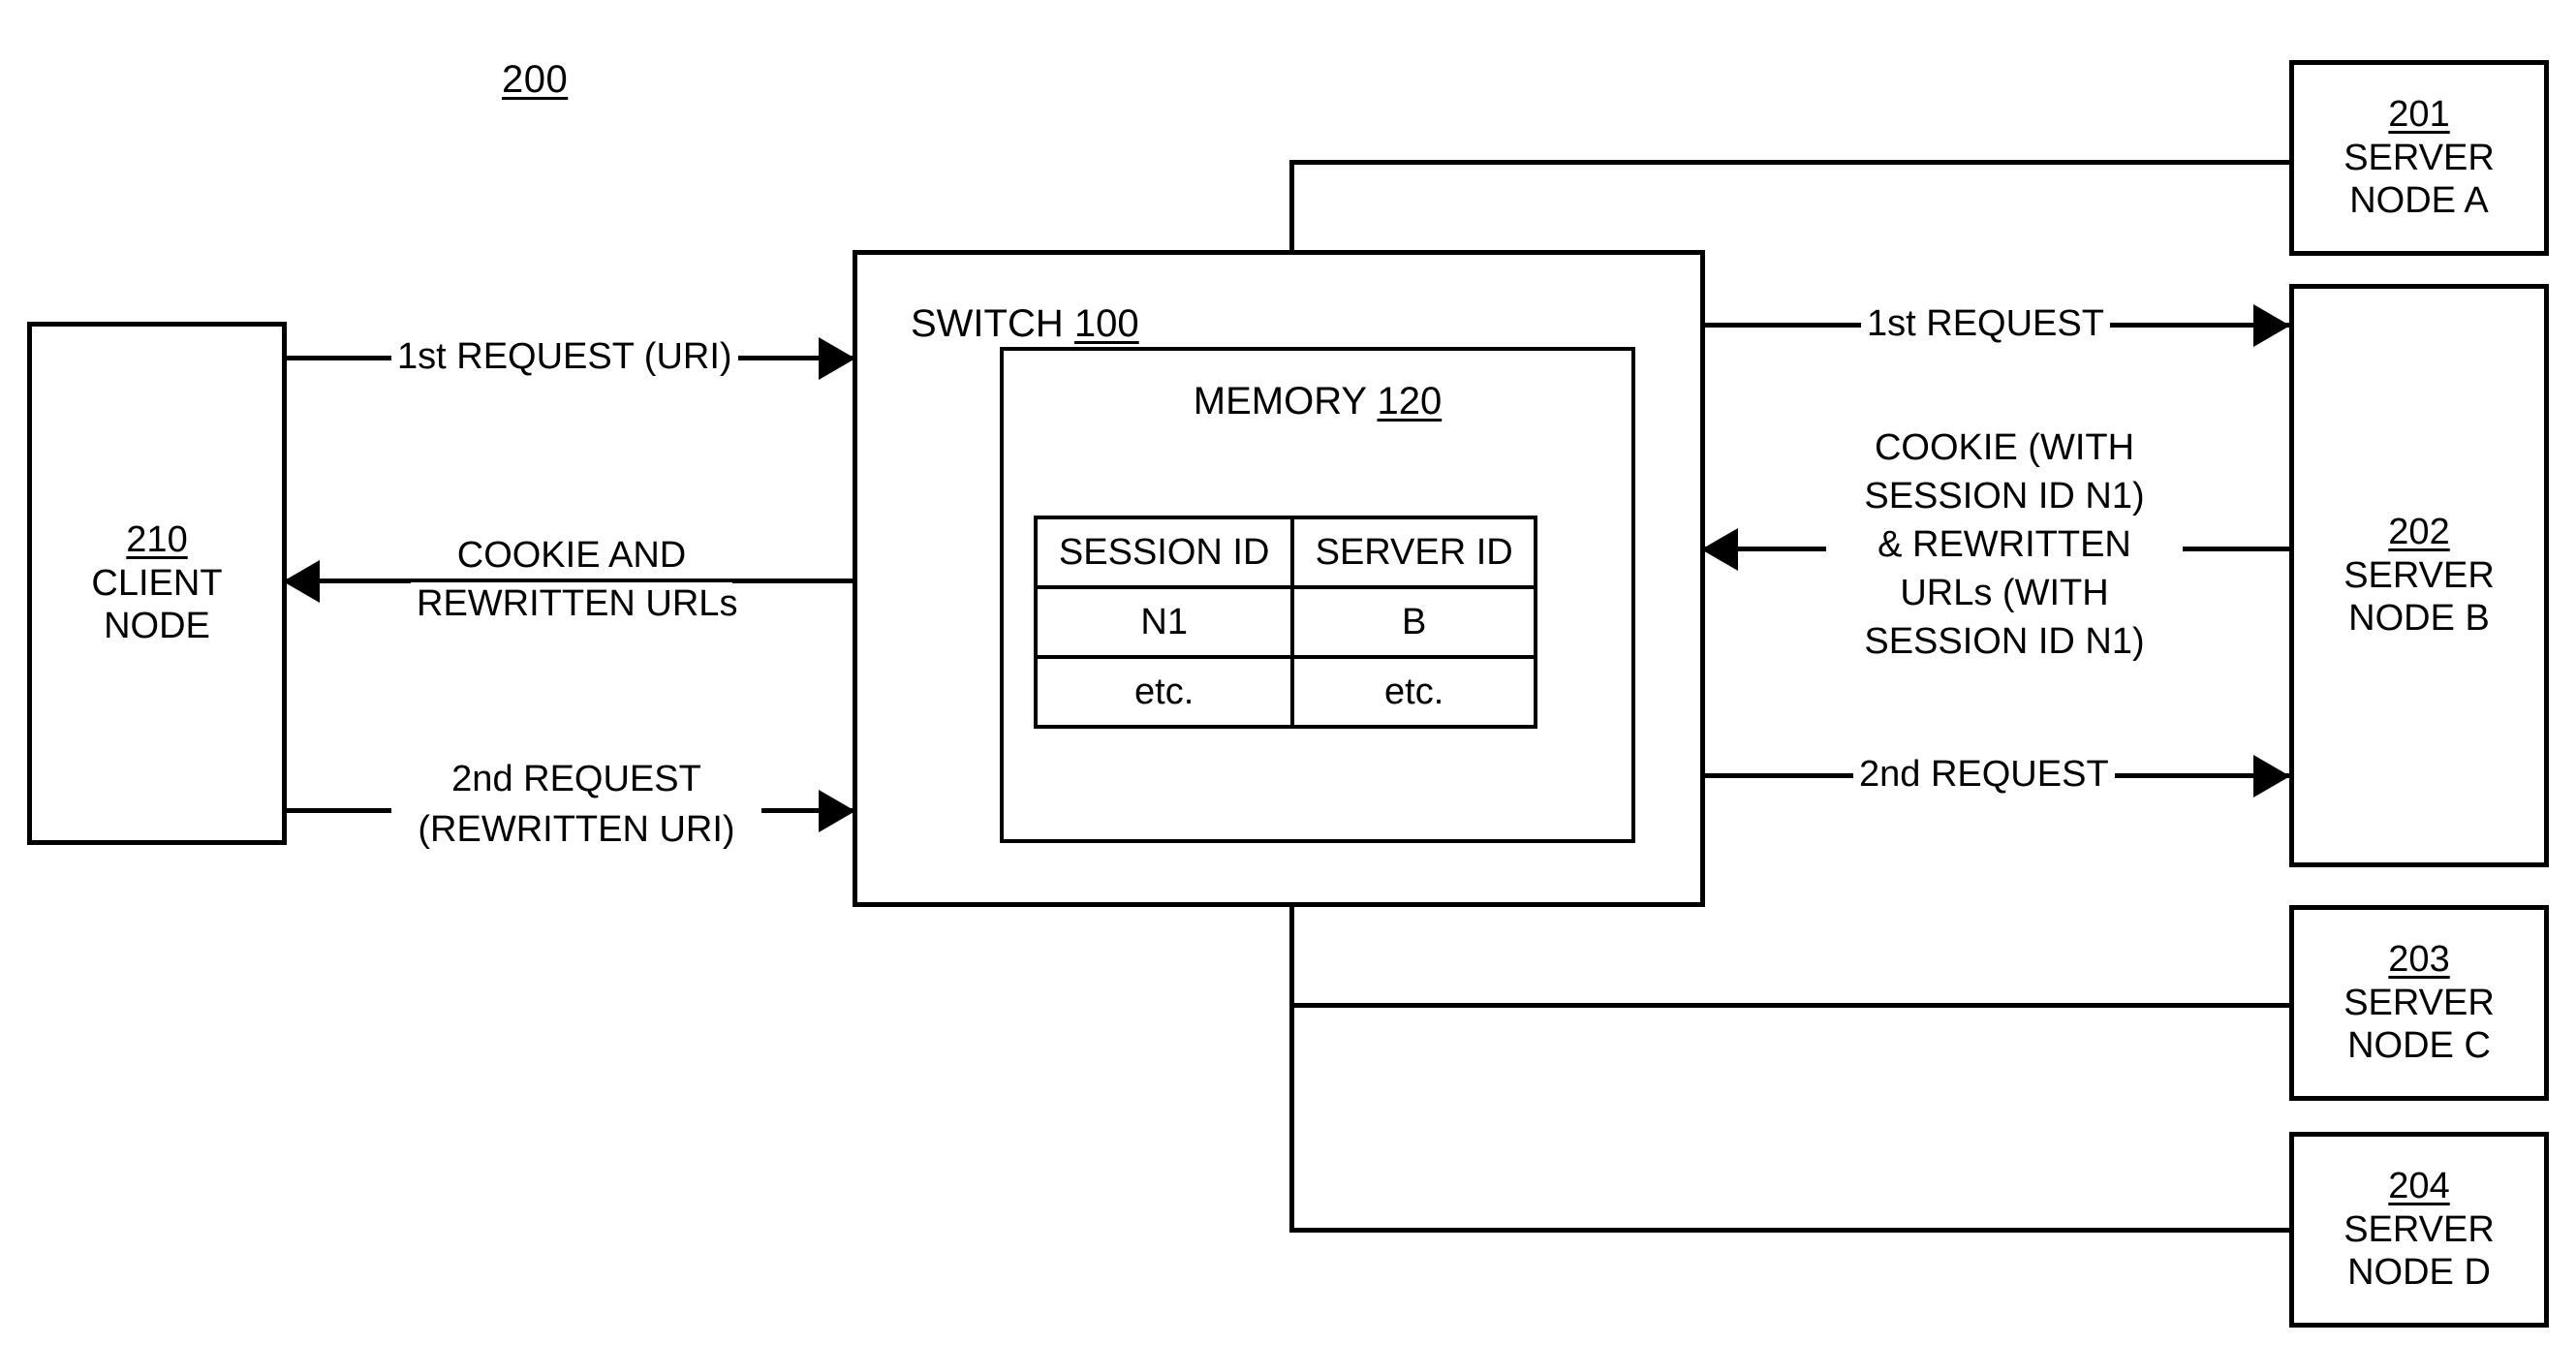 This screenshot has height=1345, width=2576. I want to click on edge-client-to-switch-first-label: 1st REQUEST (URI), so click(564, 357).